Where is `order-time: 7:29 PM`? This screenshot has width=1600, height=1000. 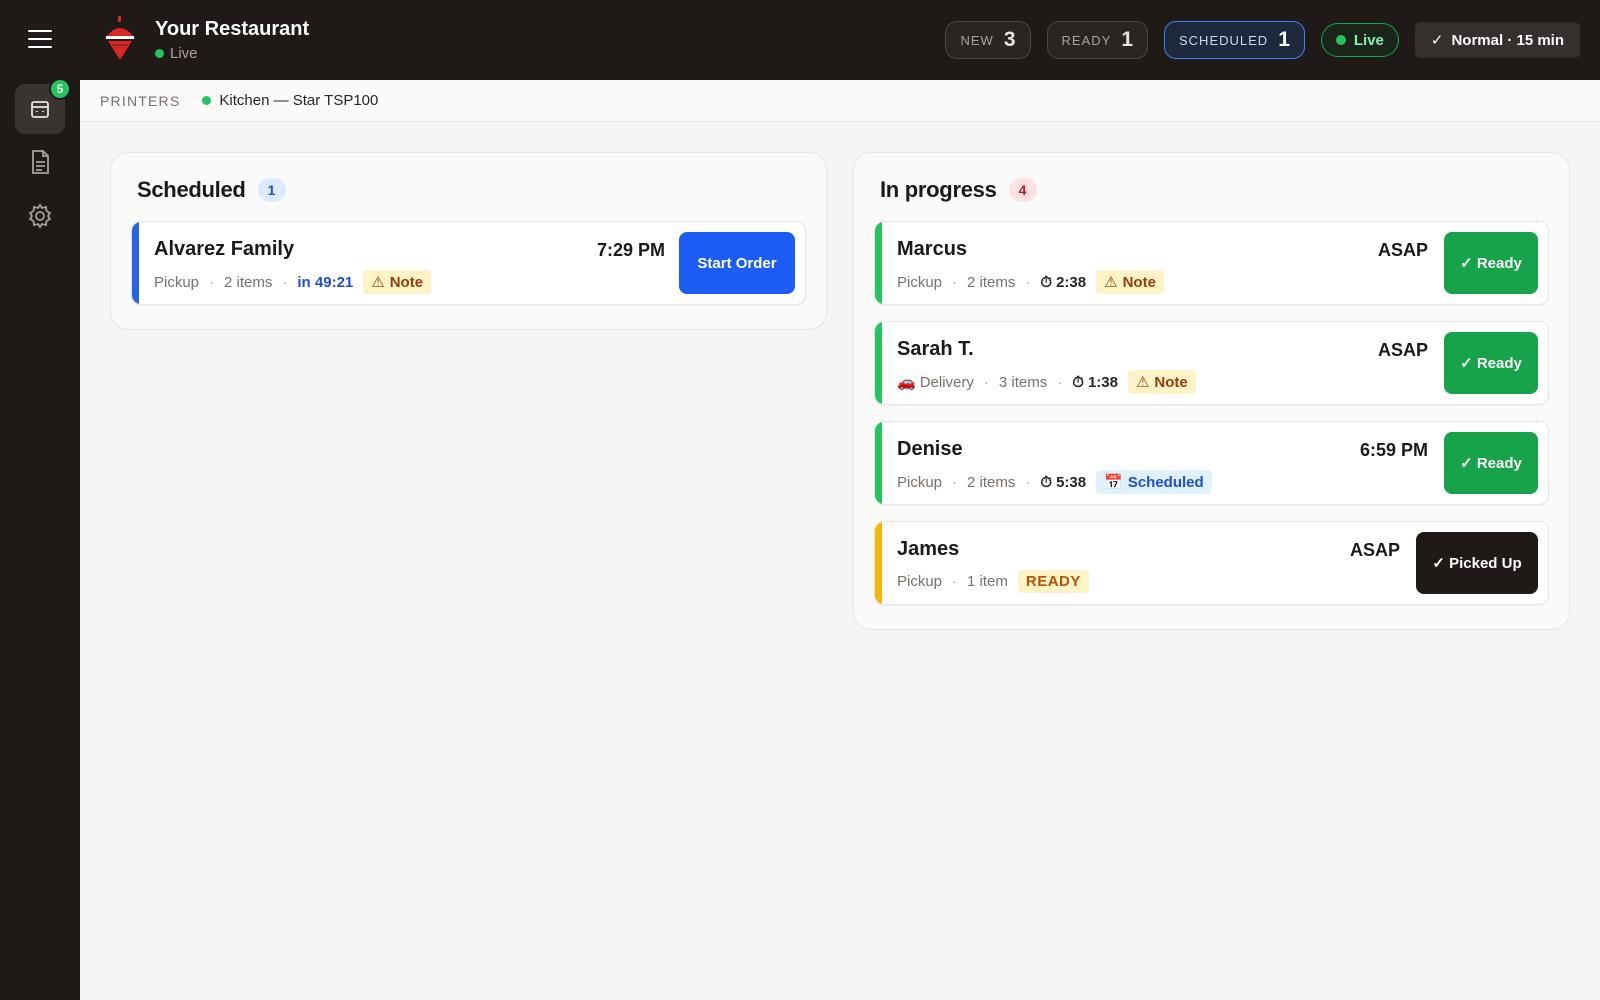
order-time: 7:29 PM is located at coordinates (630, 250).